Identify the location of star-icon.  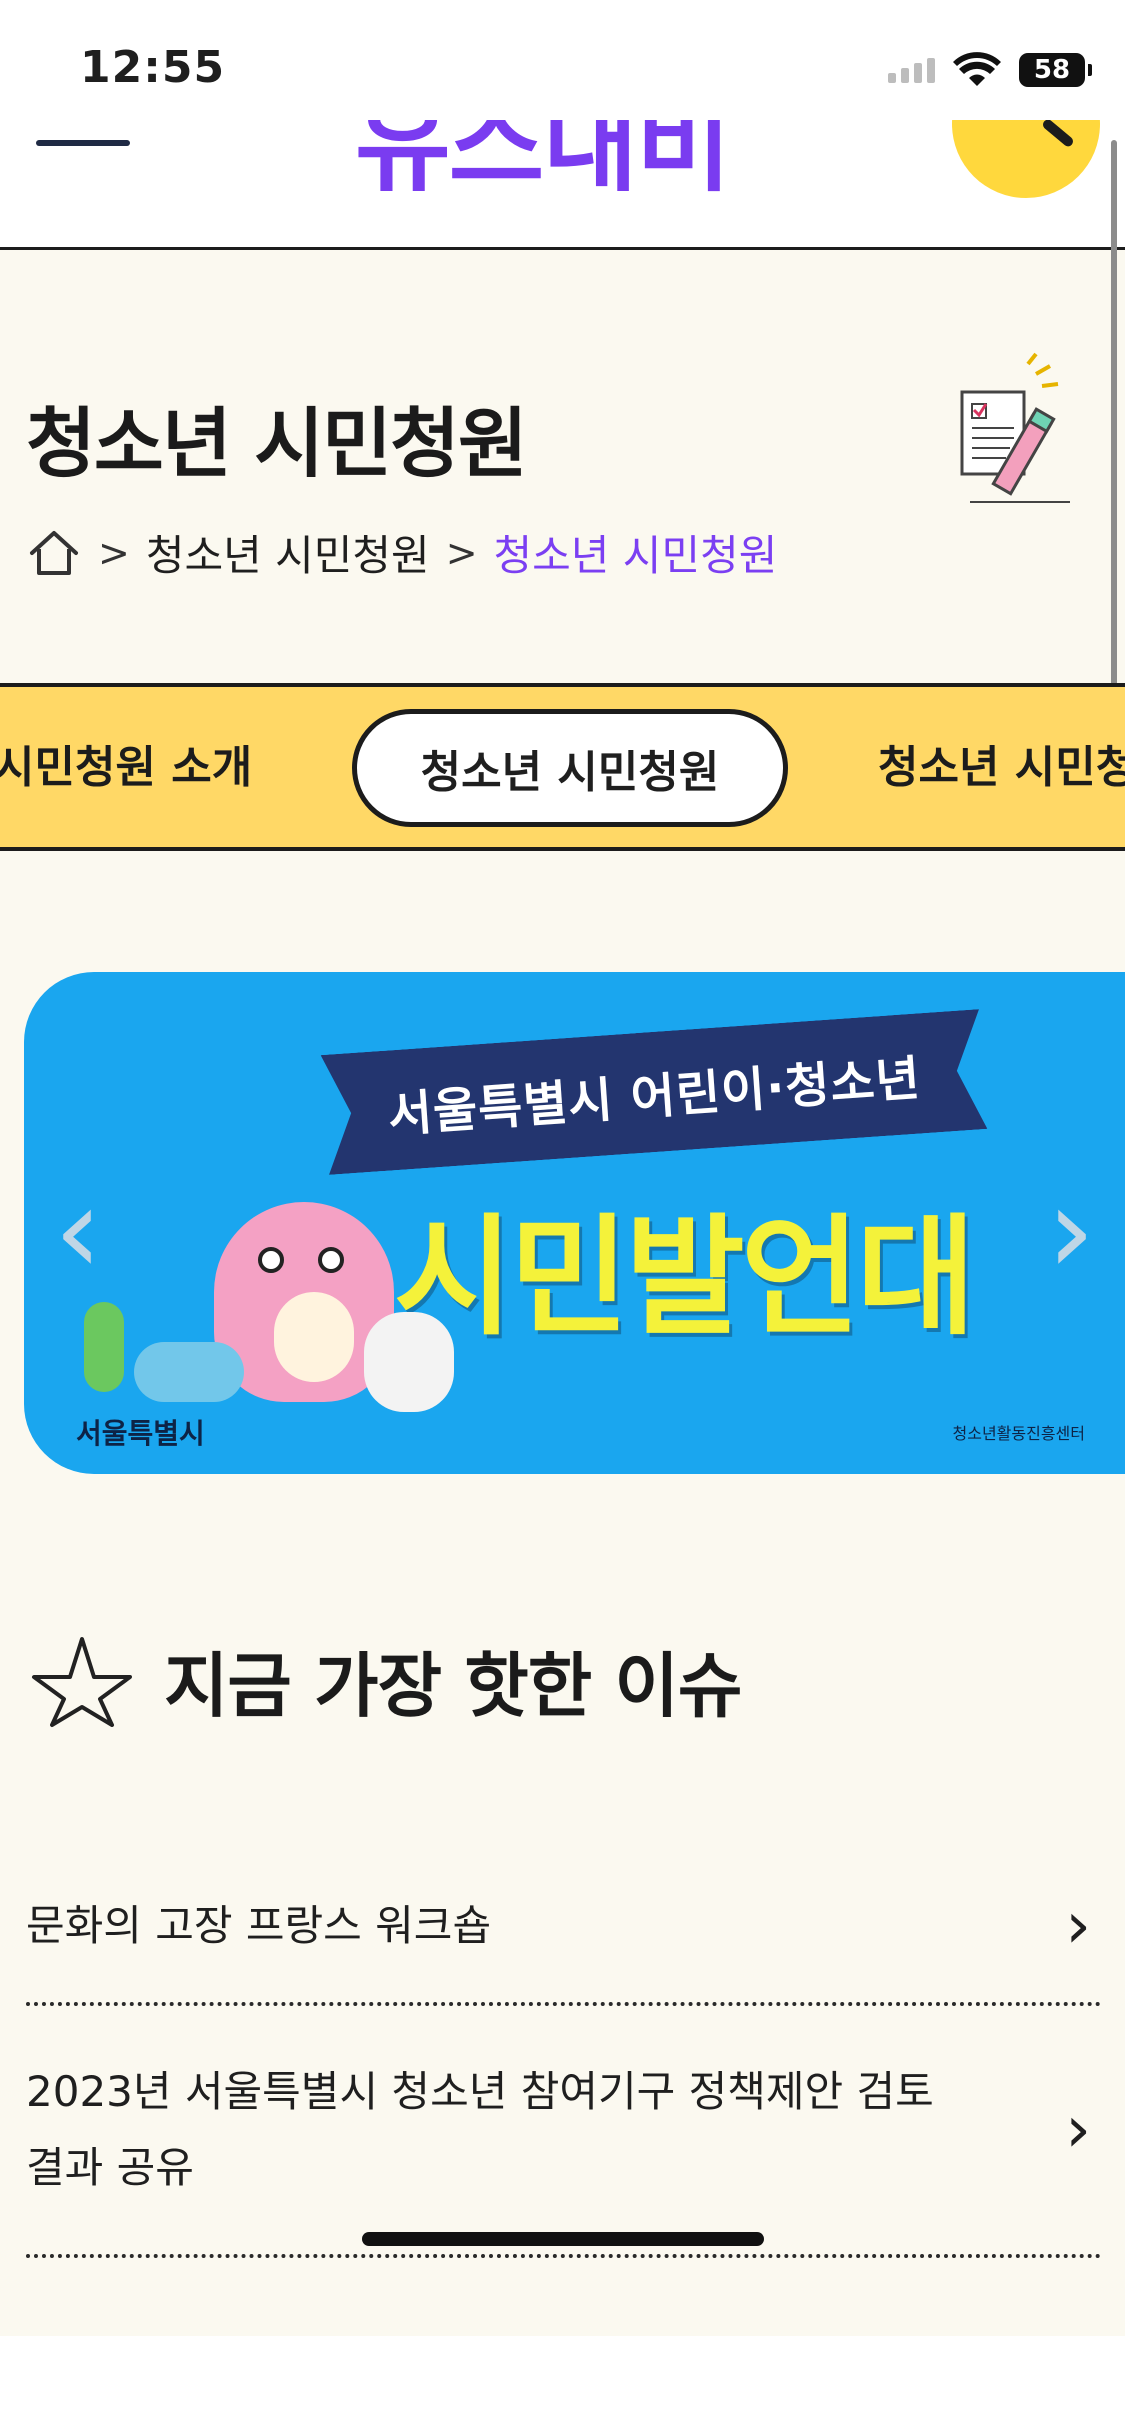
(82, 1681).